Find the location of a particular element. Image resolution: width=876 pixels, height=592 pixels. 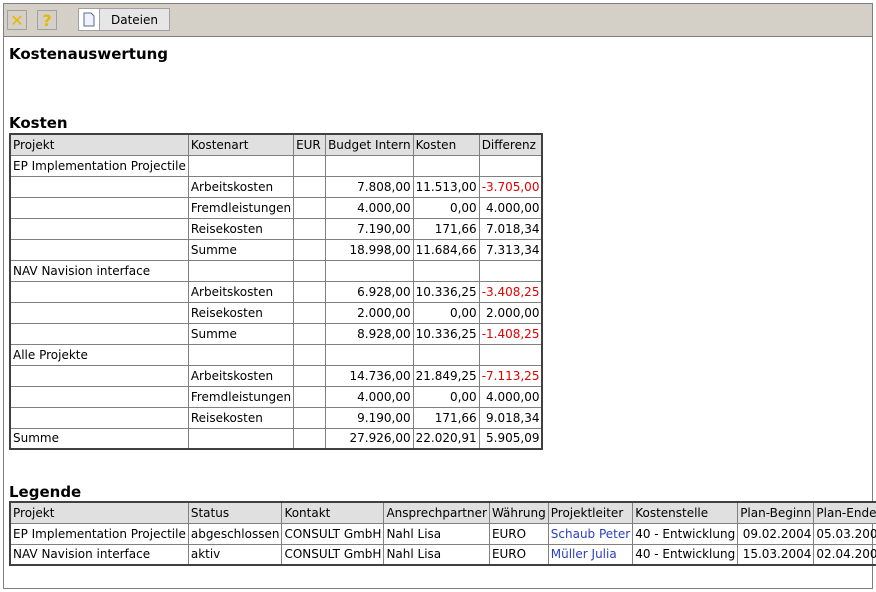

column-header: Budget Intern is located at coordinates (369, 144).